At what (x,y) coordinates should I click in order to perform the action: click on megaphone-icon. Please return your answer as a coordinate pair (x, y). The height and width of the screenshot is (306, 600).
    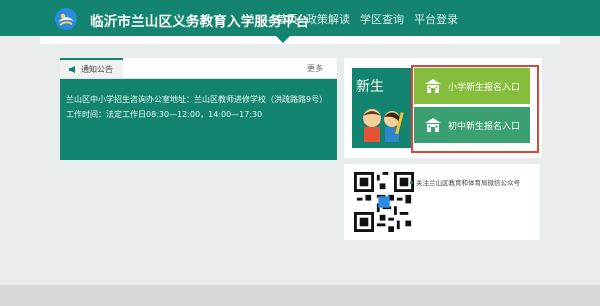
    Looking at the image, I should click on (72, 69).